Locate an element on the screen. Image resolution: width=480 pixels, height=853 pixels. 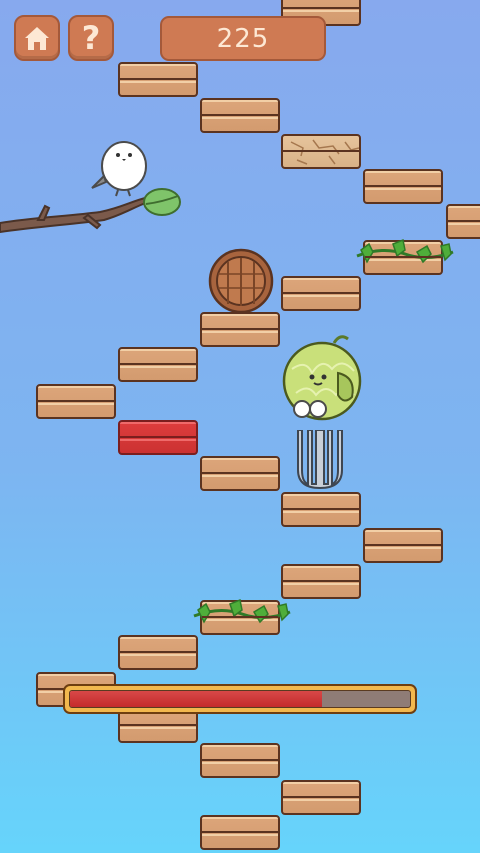
fork-icon is located at coordinates (320, 460).